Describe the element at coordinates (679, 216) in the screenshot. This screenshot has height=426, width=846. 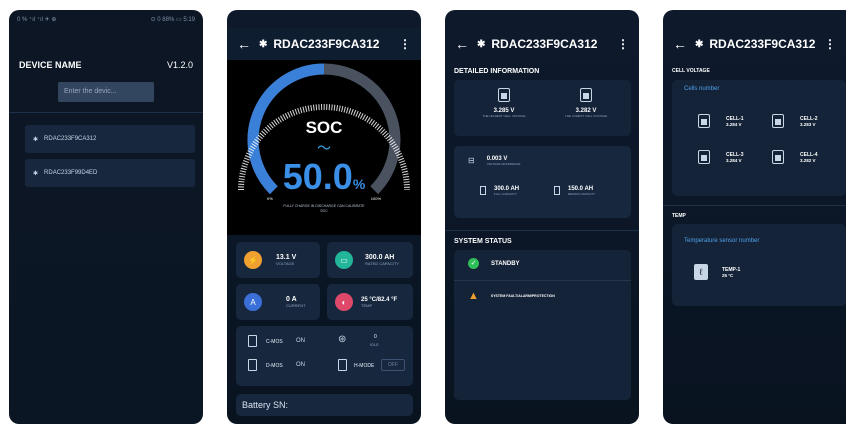
I see `temp-title: TEMP` at that location.